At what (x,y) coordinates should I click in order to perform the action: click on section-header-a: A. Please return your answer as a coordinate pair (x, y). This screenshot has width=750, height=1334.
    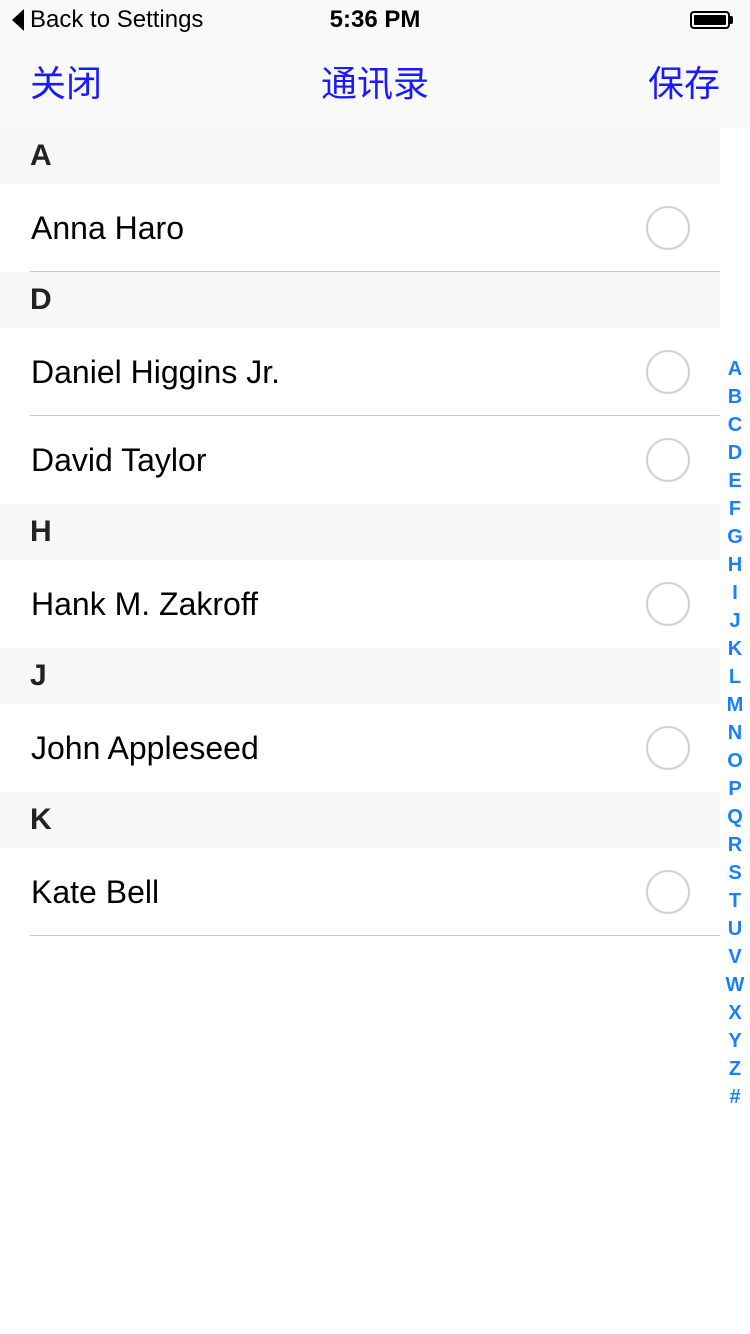
    Looking at the image, I should click on (360, 156).